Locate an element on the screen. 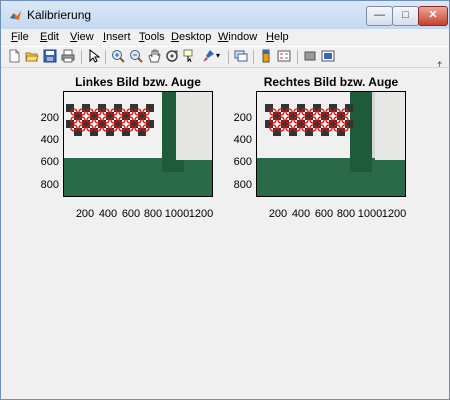 The width and height of the screenshot is (450, 400). right-image-axes is located at coordinates (331, 144).